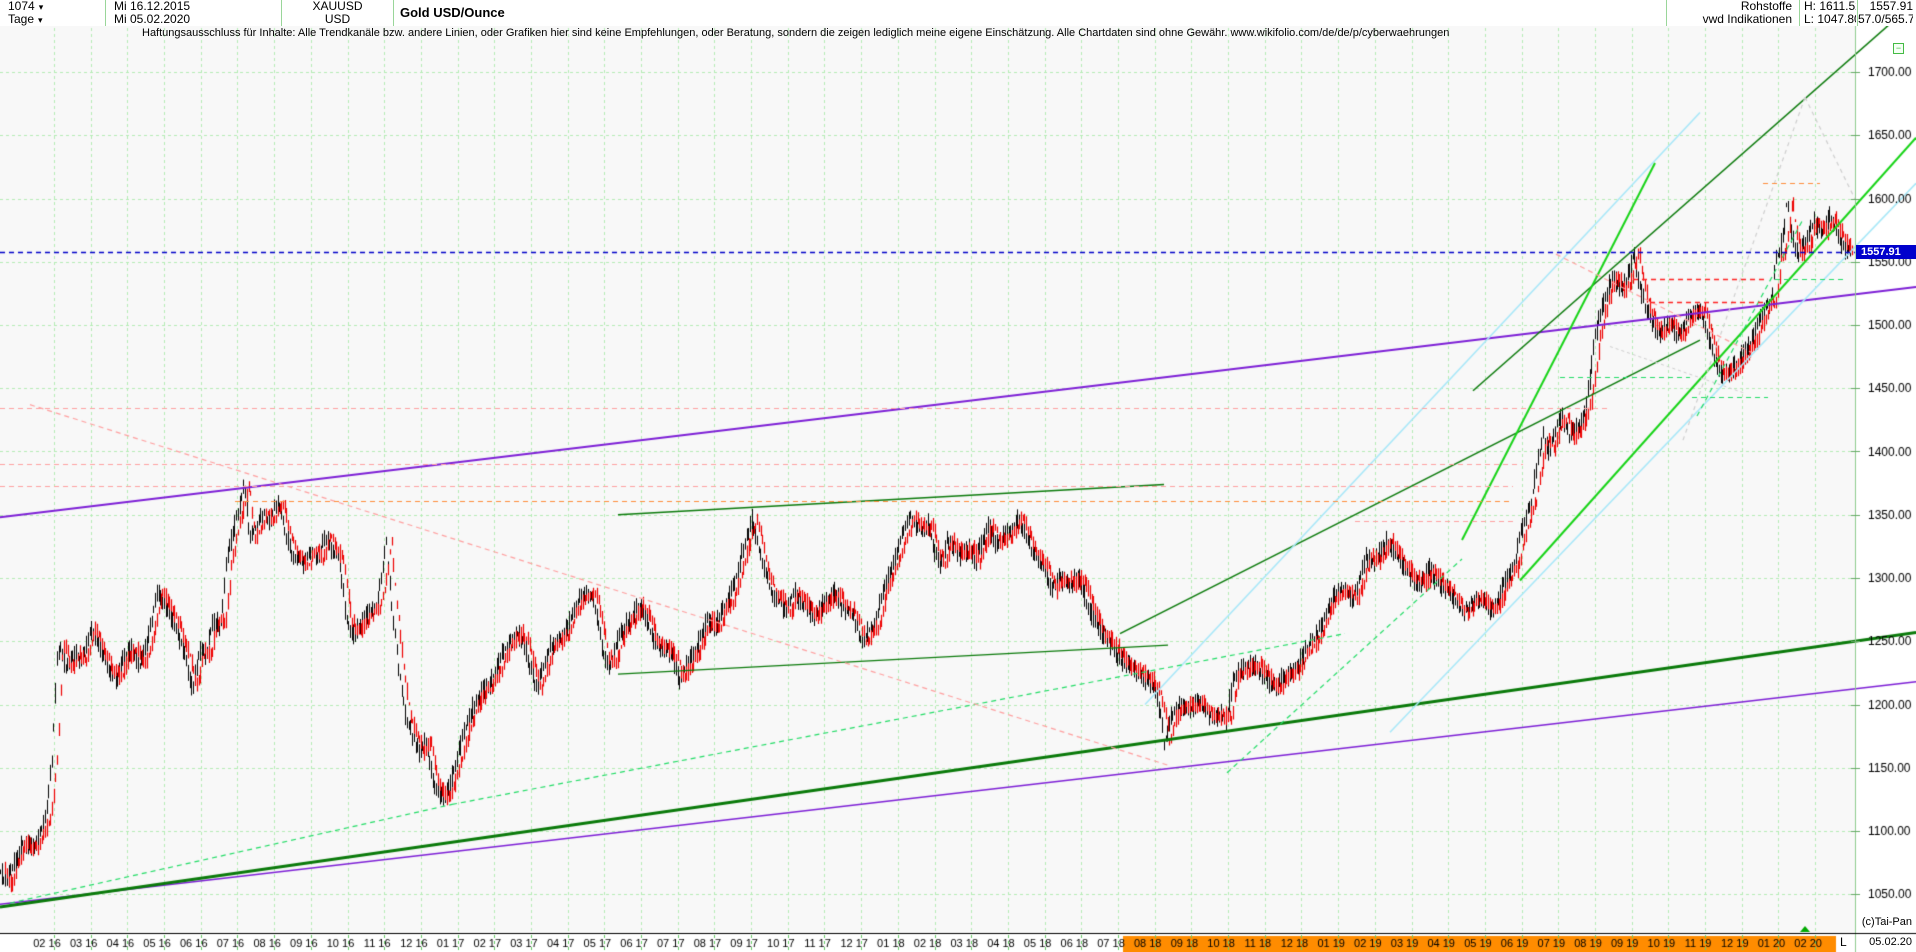 The height and width of the screenshot is (952, 1916). I want to click on last-quote-cell: 1557.91 57.0/565.7, so click(1886, 13).